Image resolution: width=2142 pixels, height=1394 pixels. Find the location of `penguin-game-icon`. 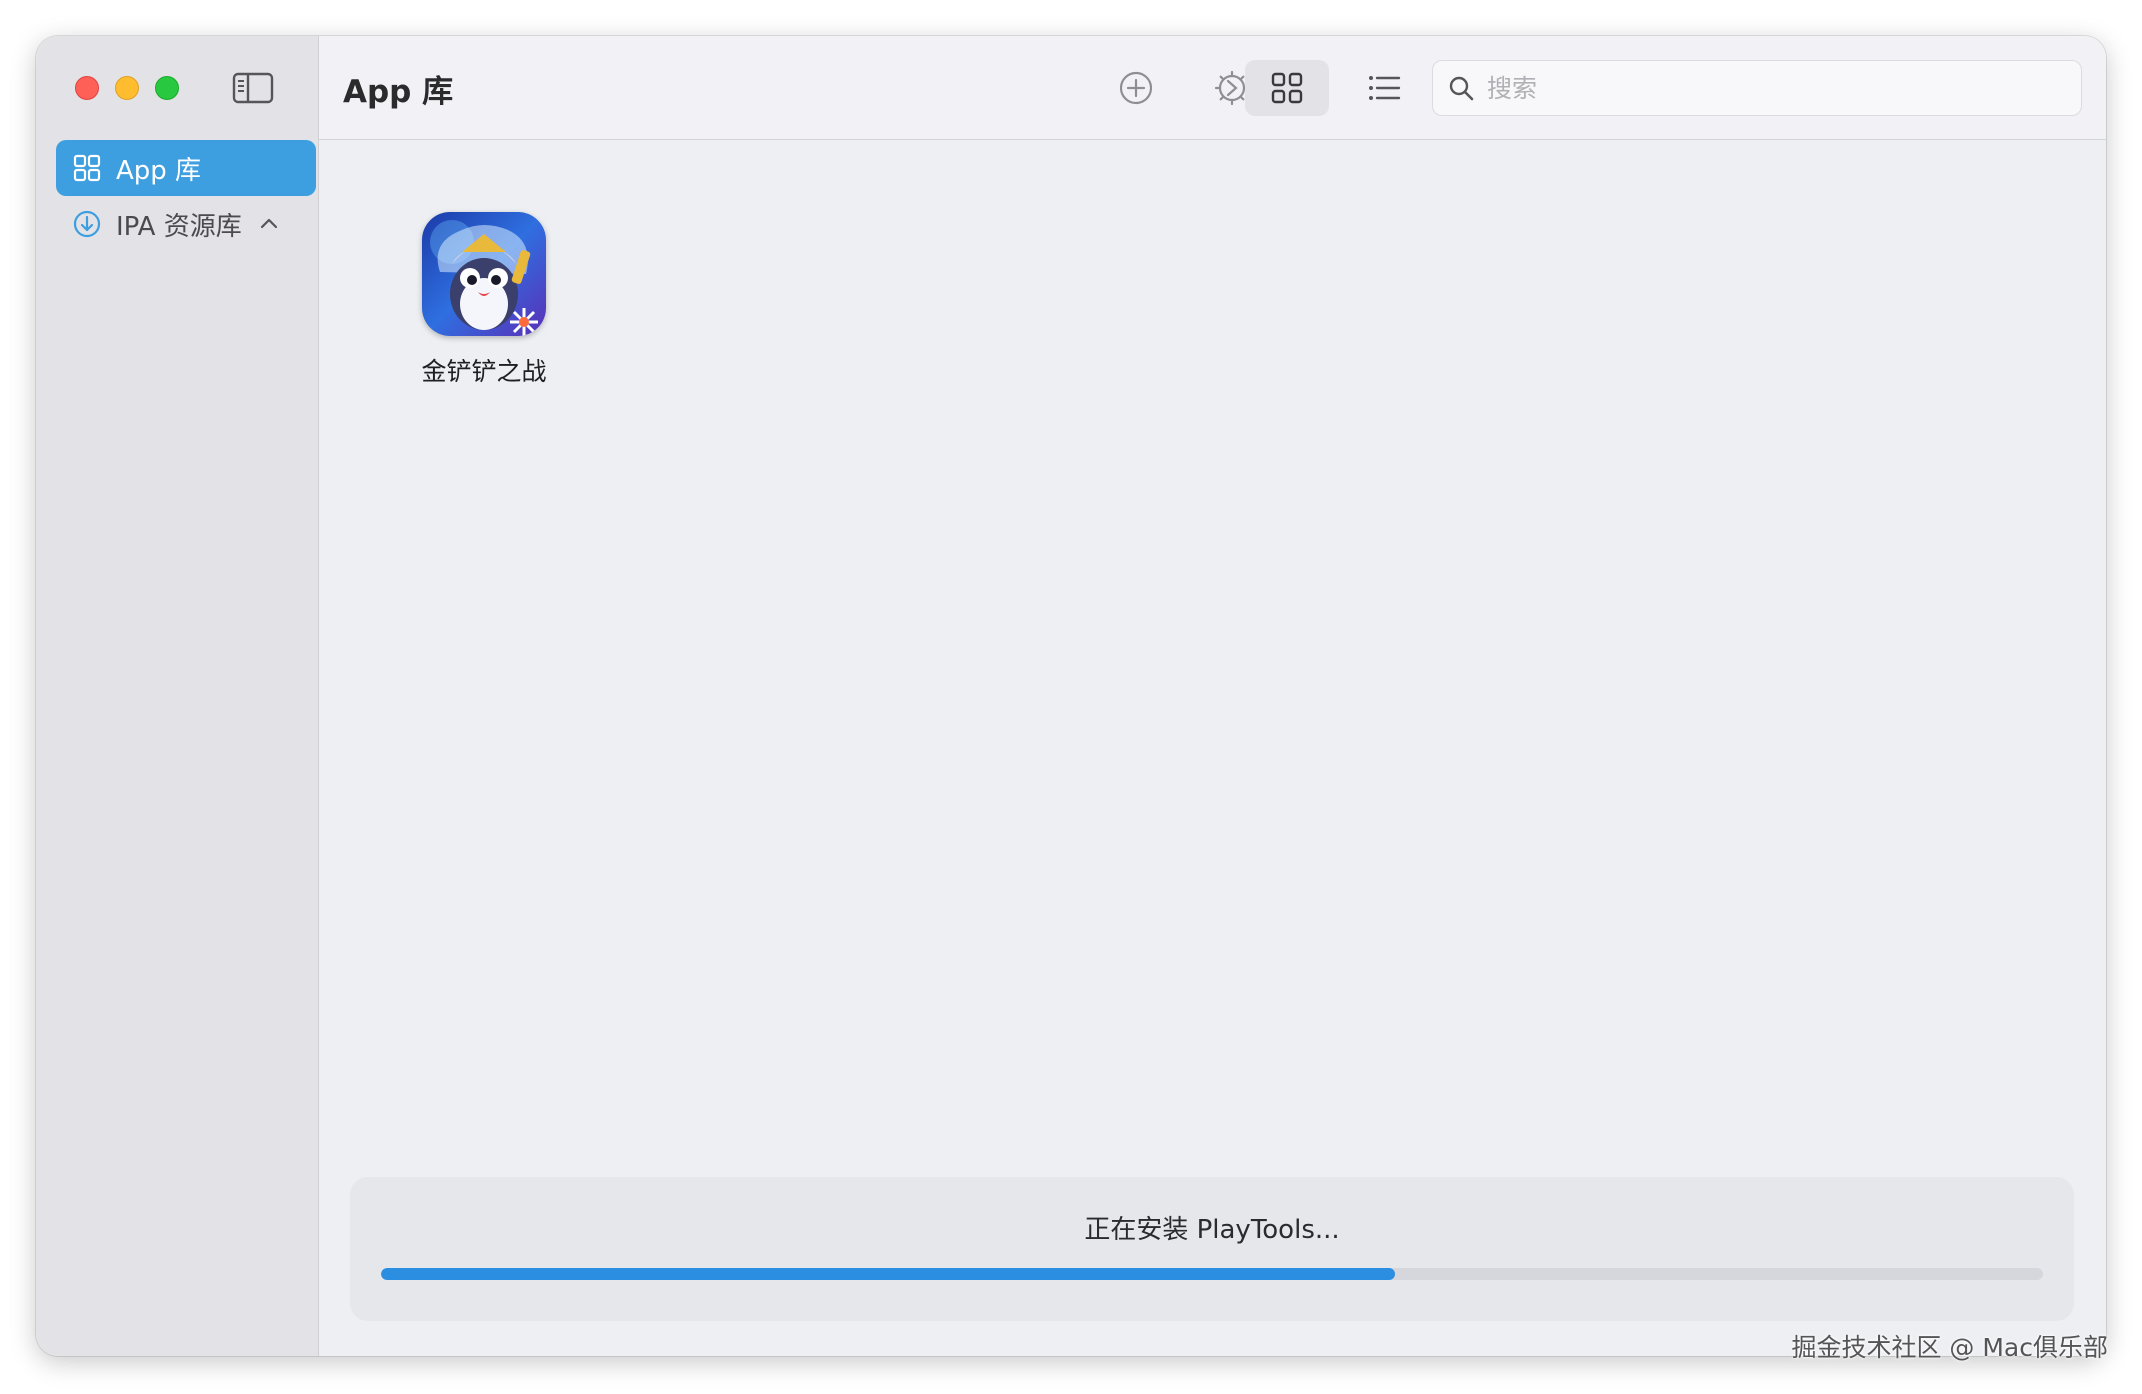

penguin-game-icon is located at coordinates (484, 274).